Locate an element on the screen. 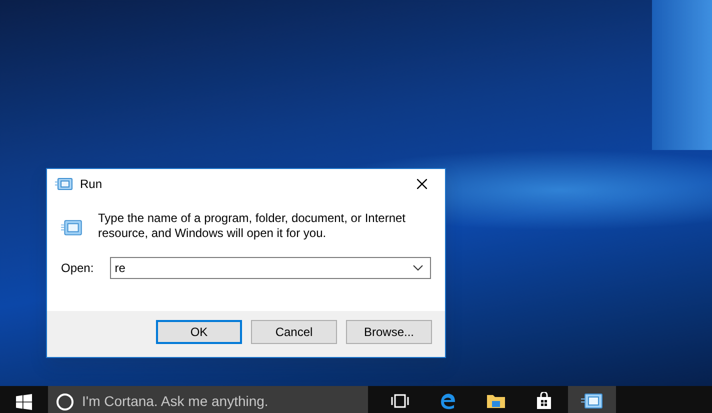 The height and width of the screenshot is (413, 712). dialog-button: Cancel is located at coordinates (294, 332).